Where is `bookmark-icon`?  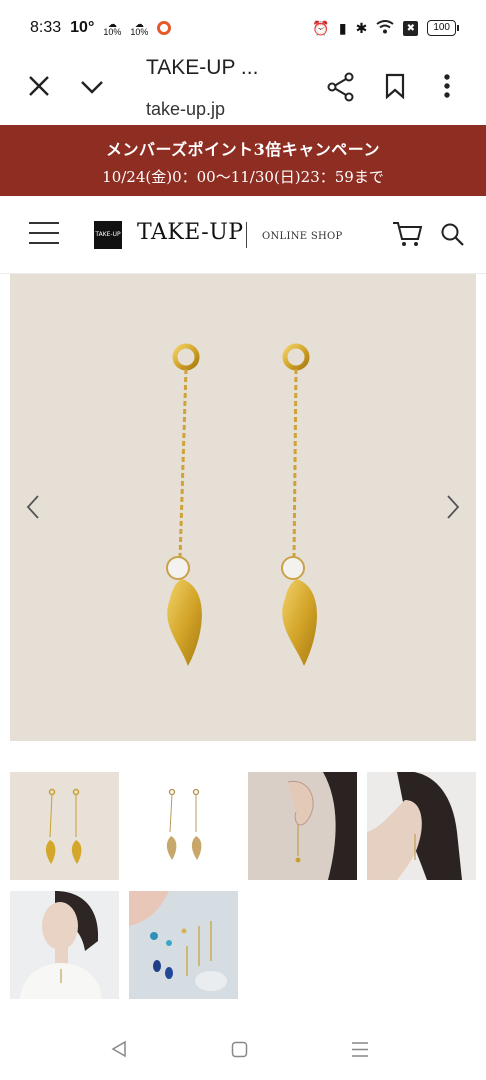
bookmark-icon is located at coordinates (395, 86).